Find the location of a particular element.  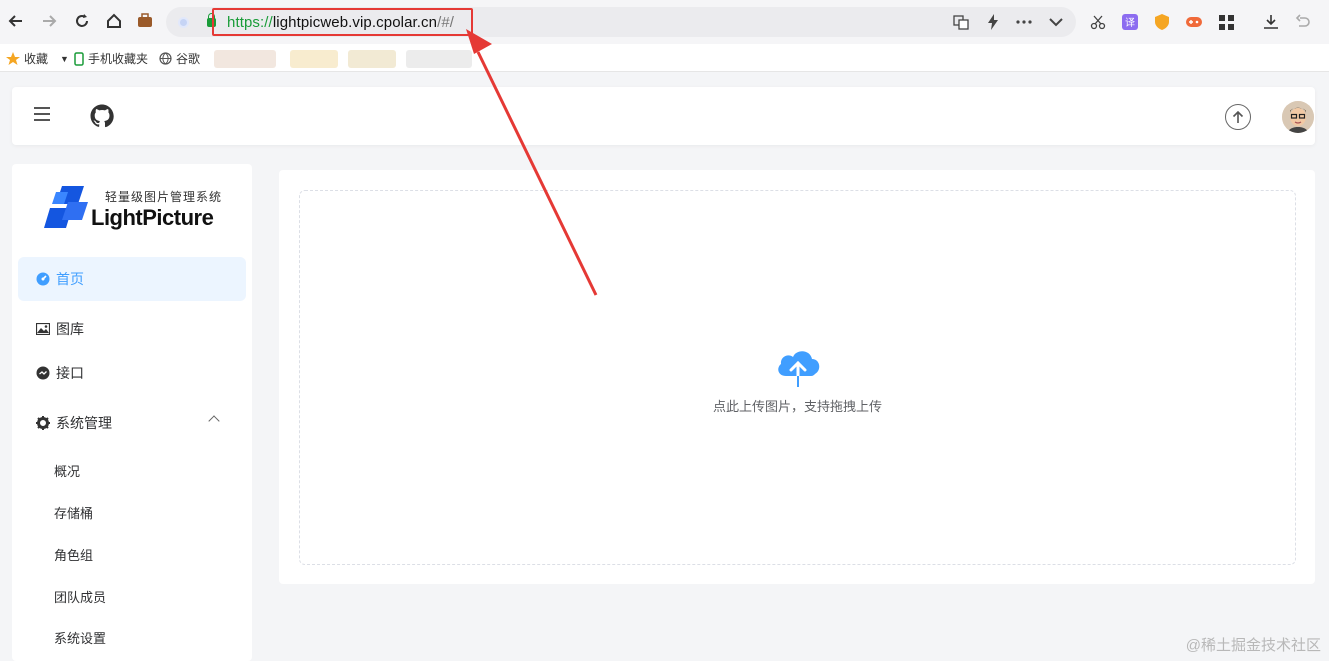

upload-hint: 点此上传图片，支持拖拽上传 is located at coordinates (797, 406).